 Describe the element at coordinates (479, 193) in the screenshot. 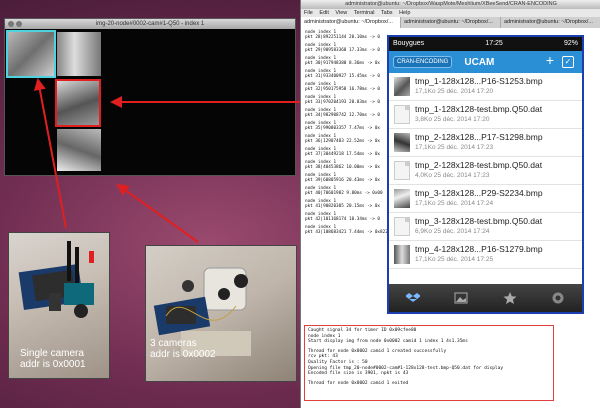

I see `file-name: tmp_3-128x128...P29-S2234.bmp` at that location.